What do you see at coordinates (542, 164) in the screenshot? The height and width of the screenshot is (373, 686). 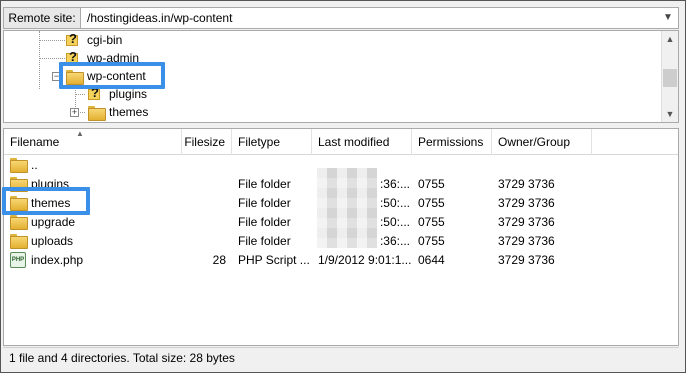 I see `file-owner` at bounding box center [542, 164].